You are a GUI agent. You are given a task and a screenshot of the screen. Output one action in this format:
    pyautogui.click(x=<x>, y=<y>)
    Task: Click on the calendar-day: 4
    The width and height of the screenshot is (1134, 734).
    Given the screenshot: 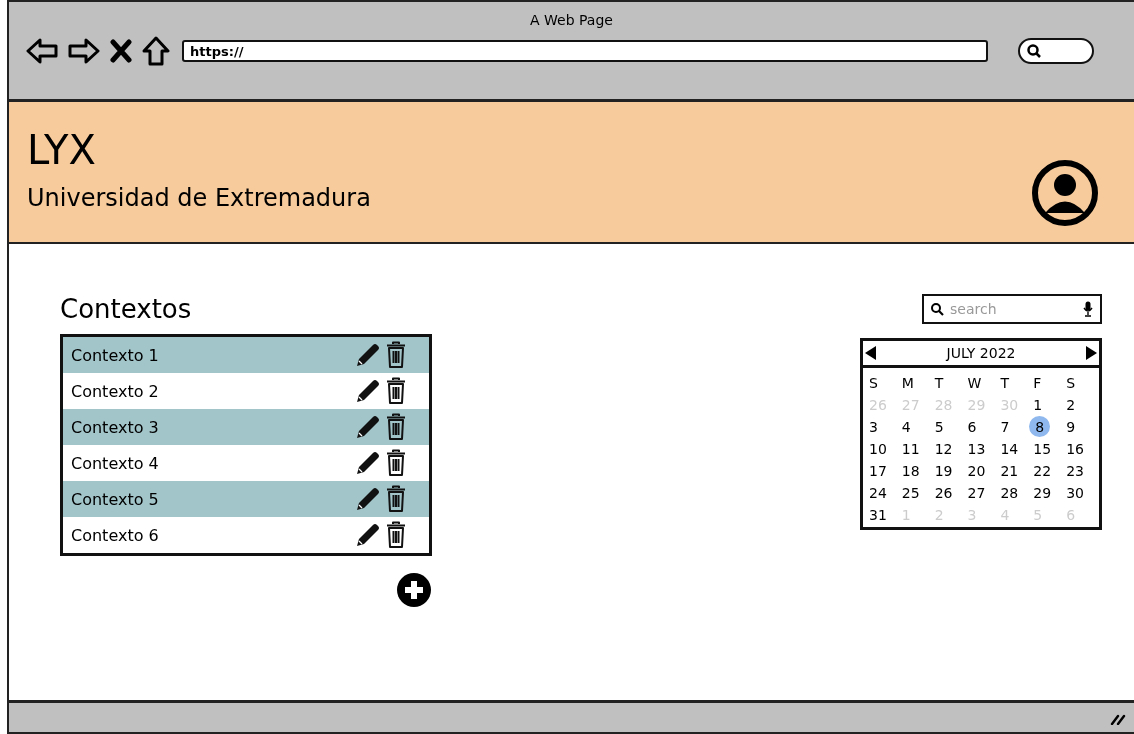 What is the action you would take?
    pyautogui.click(x=916, y=426)
    